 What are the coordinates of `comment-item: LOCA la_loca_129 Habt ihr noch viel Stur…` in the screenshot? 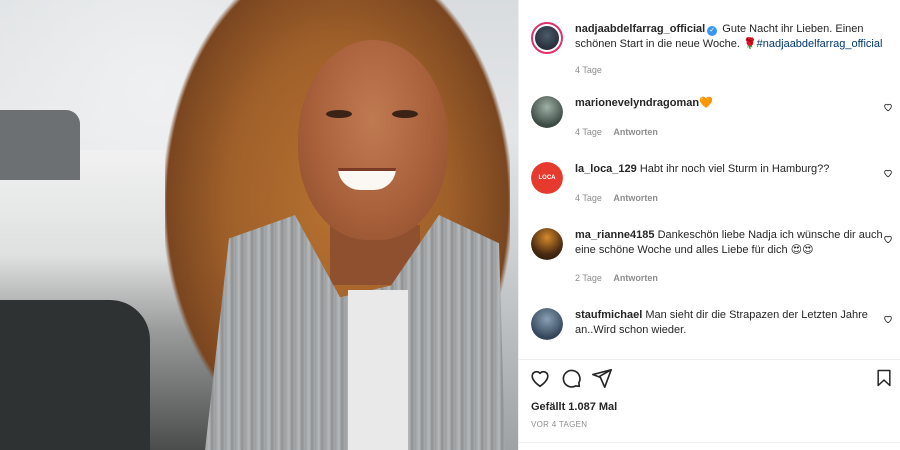 It's located at (709, 183).